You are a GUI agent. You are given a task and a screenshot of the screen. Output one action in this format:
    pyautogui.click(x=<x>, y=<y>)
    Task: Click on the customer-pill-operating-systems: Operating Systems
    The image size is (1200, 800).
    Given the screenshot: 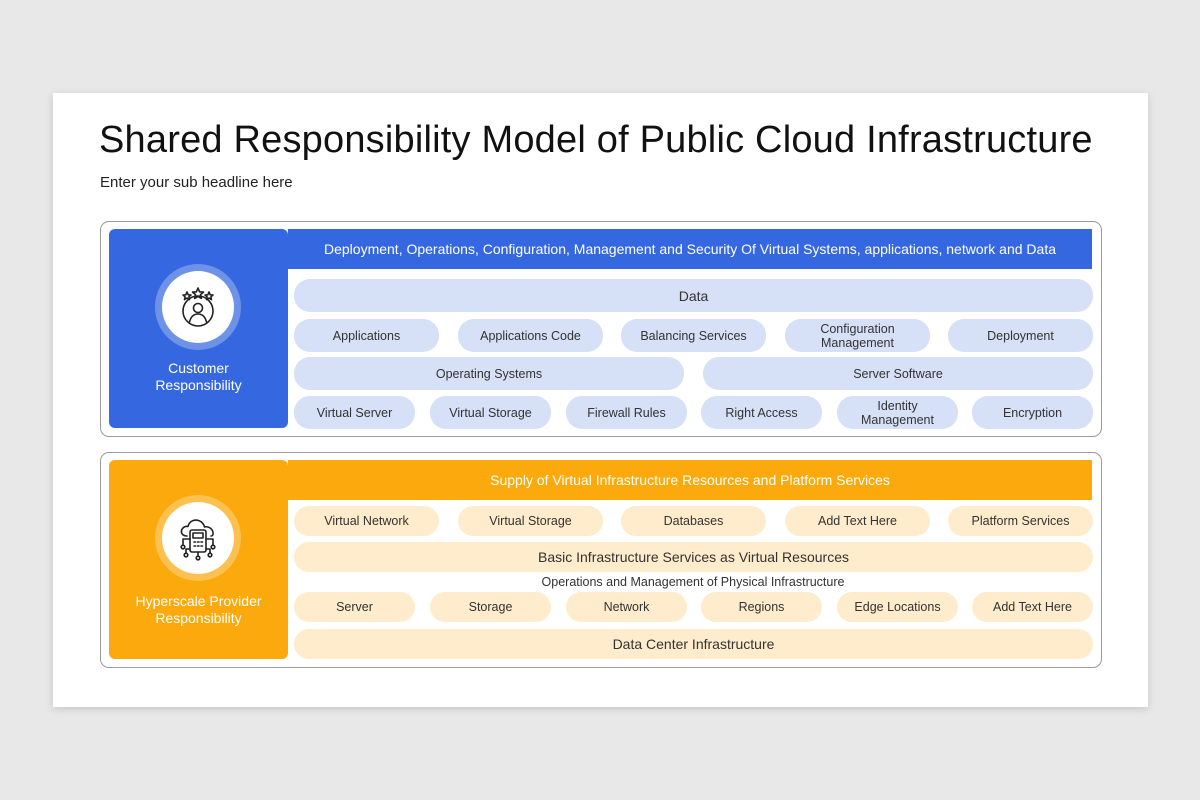 What is the action you would take?
    pyautogui.click(x=489, y=373)
    